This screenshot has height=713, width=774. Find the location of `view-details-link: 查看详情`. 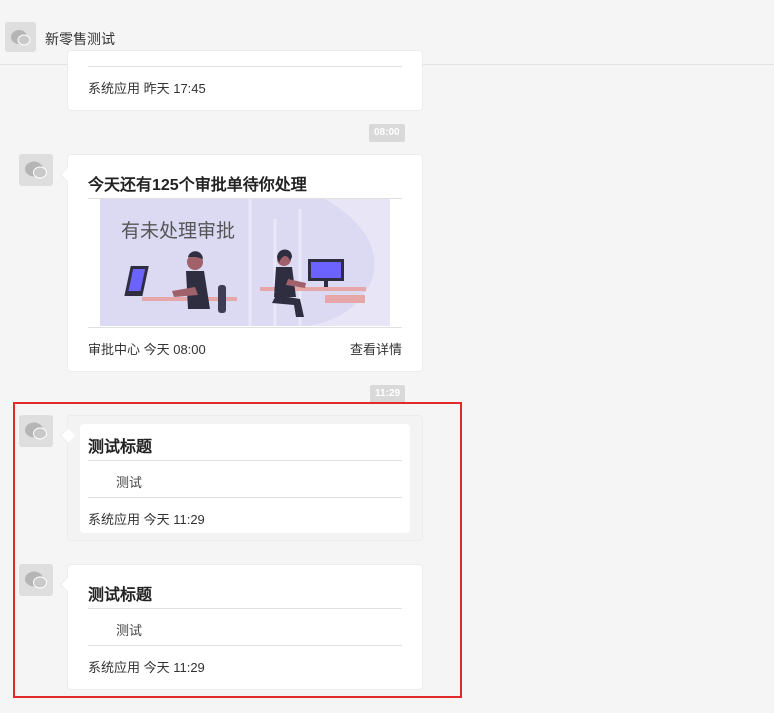

view-details-link: 查看详情 is located at coordinates (376, 348).